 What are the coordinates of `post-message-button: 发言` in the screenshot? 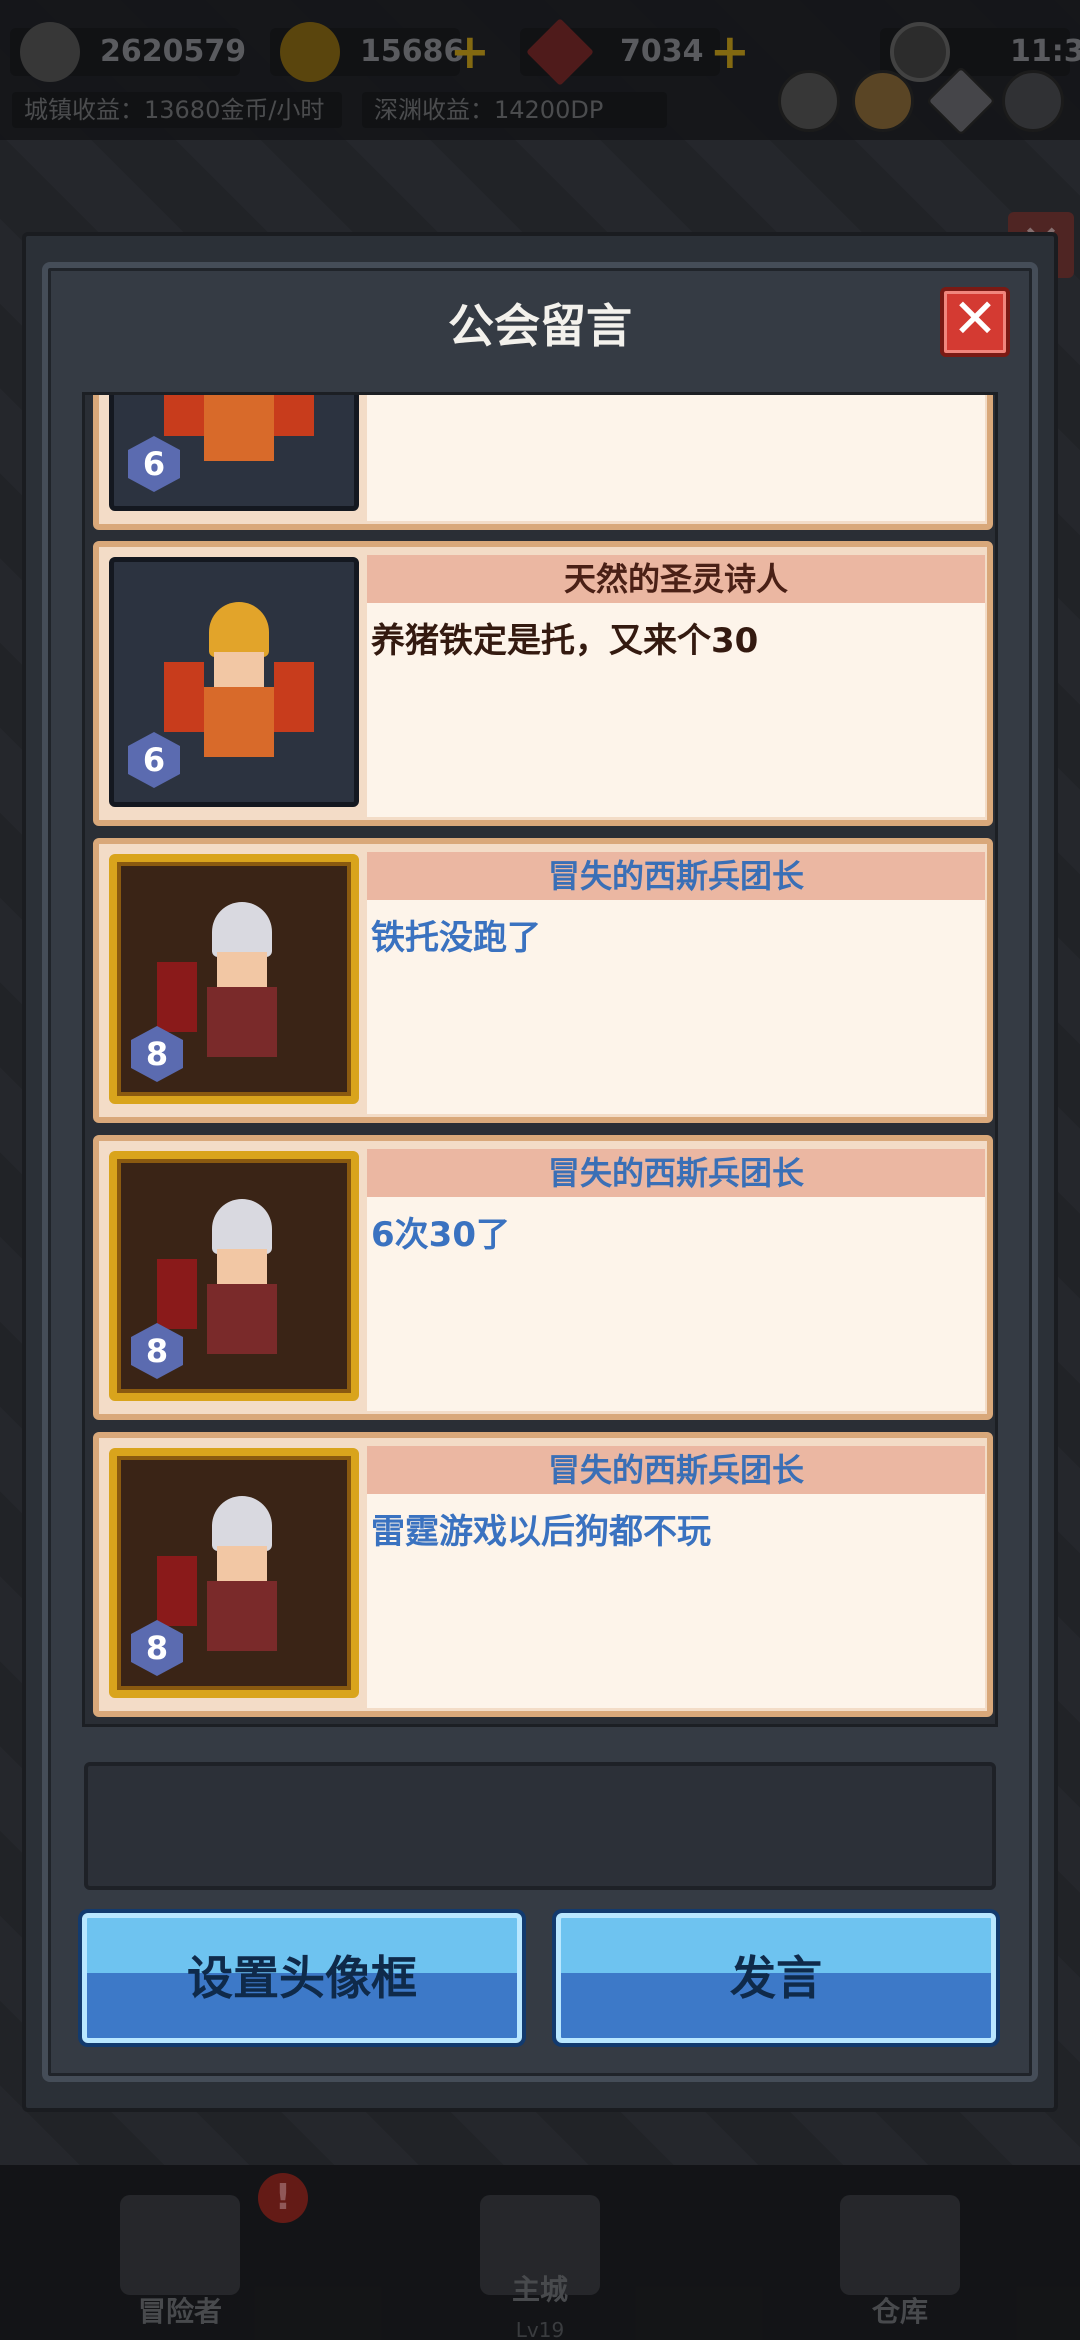 It's located at (776, 1978).